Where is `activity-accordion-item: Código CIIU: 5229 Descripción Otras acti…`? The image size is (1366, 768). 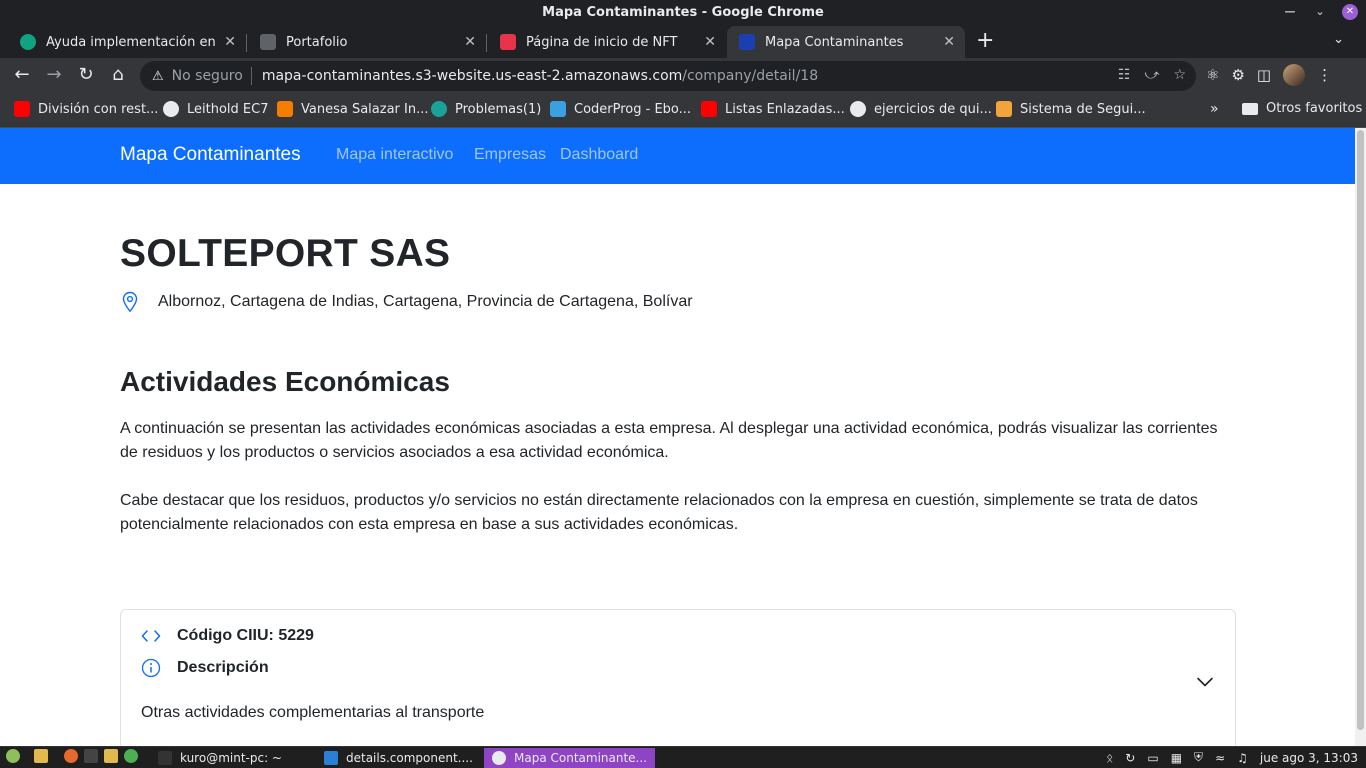 activity-accordion-item: Código CIIU: 5229 Descripción Otras acti… is located at coordinates (678, 677).